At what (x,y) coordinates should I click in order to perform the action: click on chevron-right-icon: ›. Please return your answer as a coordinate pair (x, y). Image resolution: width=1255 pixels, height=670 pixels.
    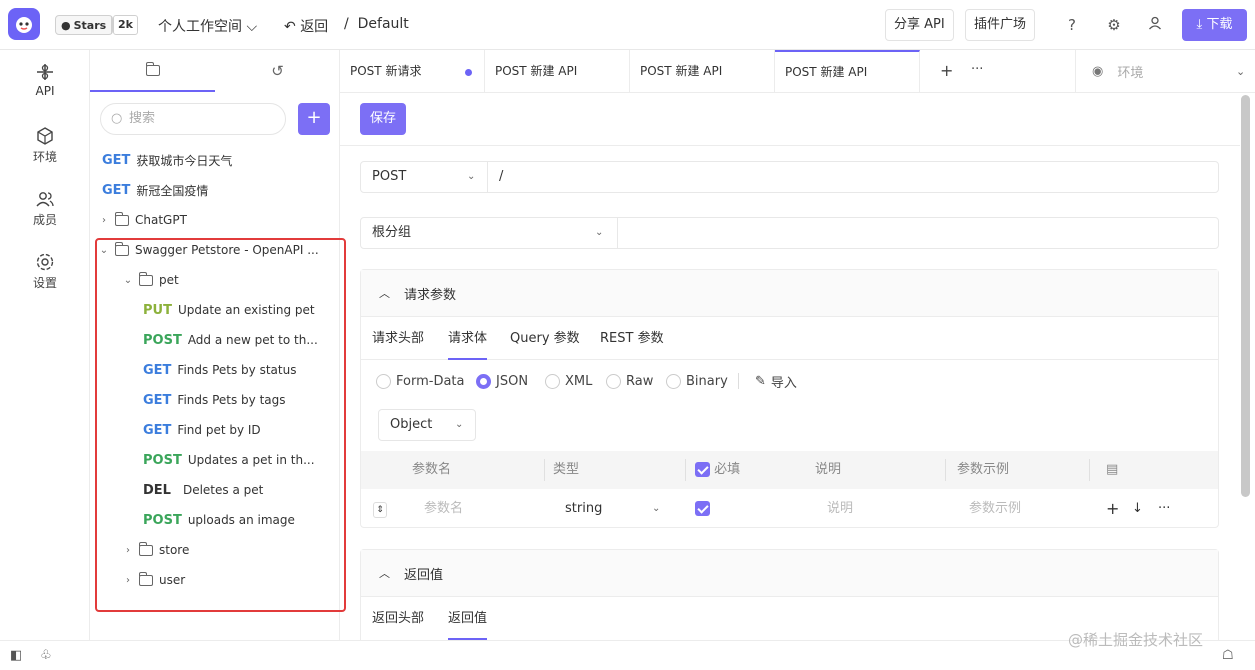
    Looking at the image, I should click on (104, 220).